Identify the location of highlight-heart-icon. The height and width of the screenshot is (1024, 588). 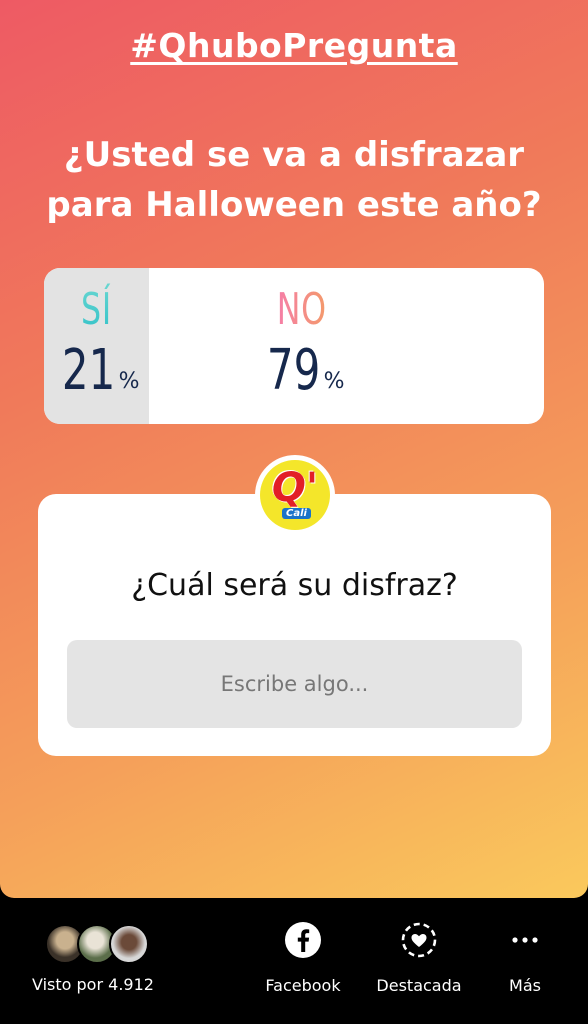
(419, 940).